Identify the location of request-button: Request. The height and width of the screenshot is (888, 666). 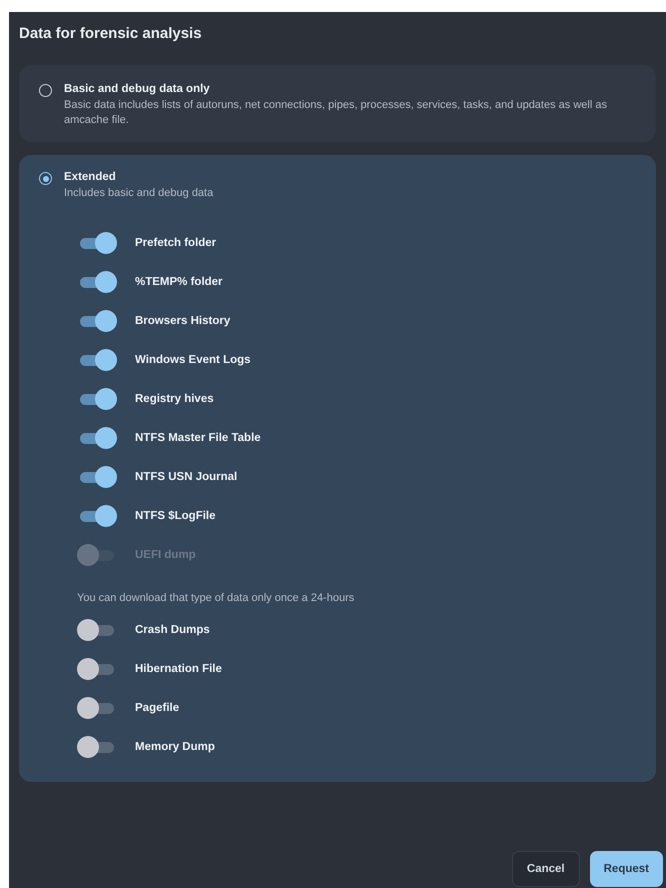
(626, 869).